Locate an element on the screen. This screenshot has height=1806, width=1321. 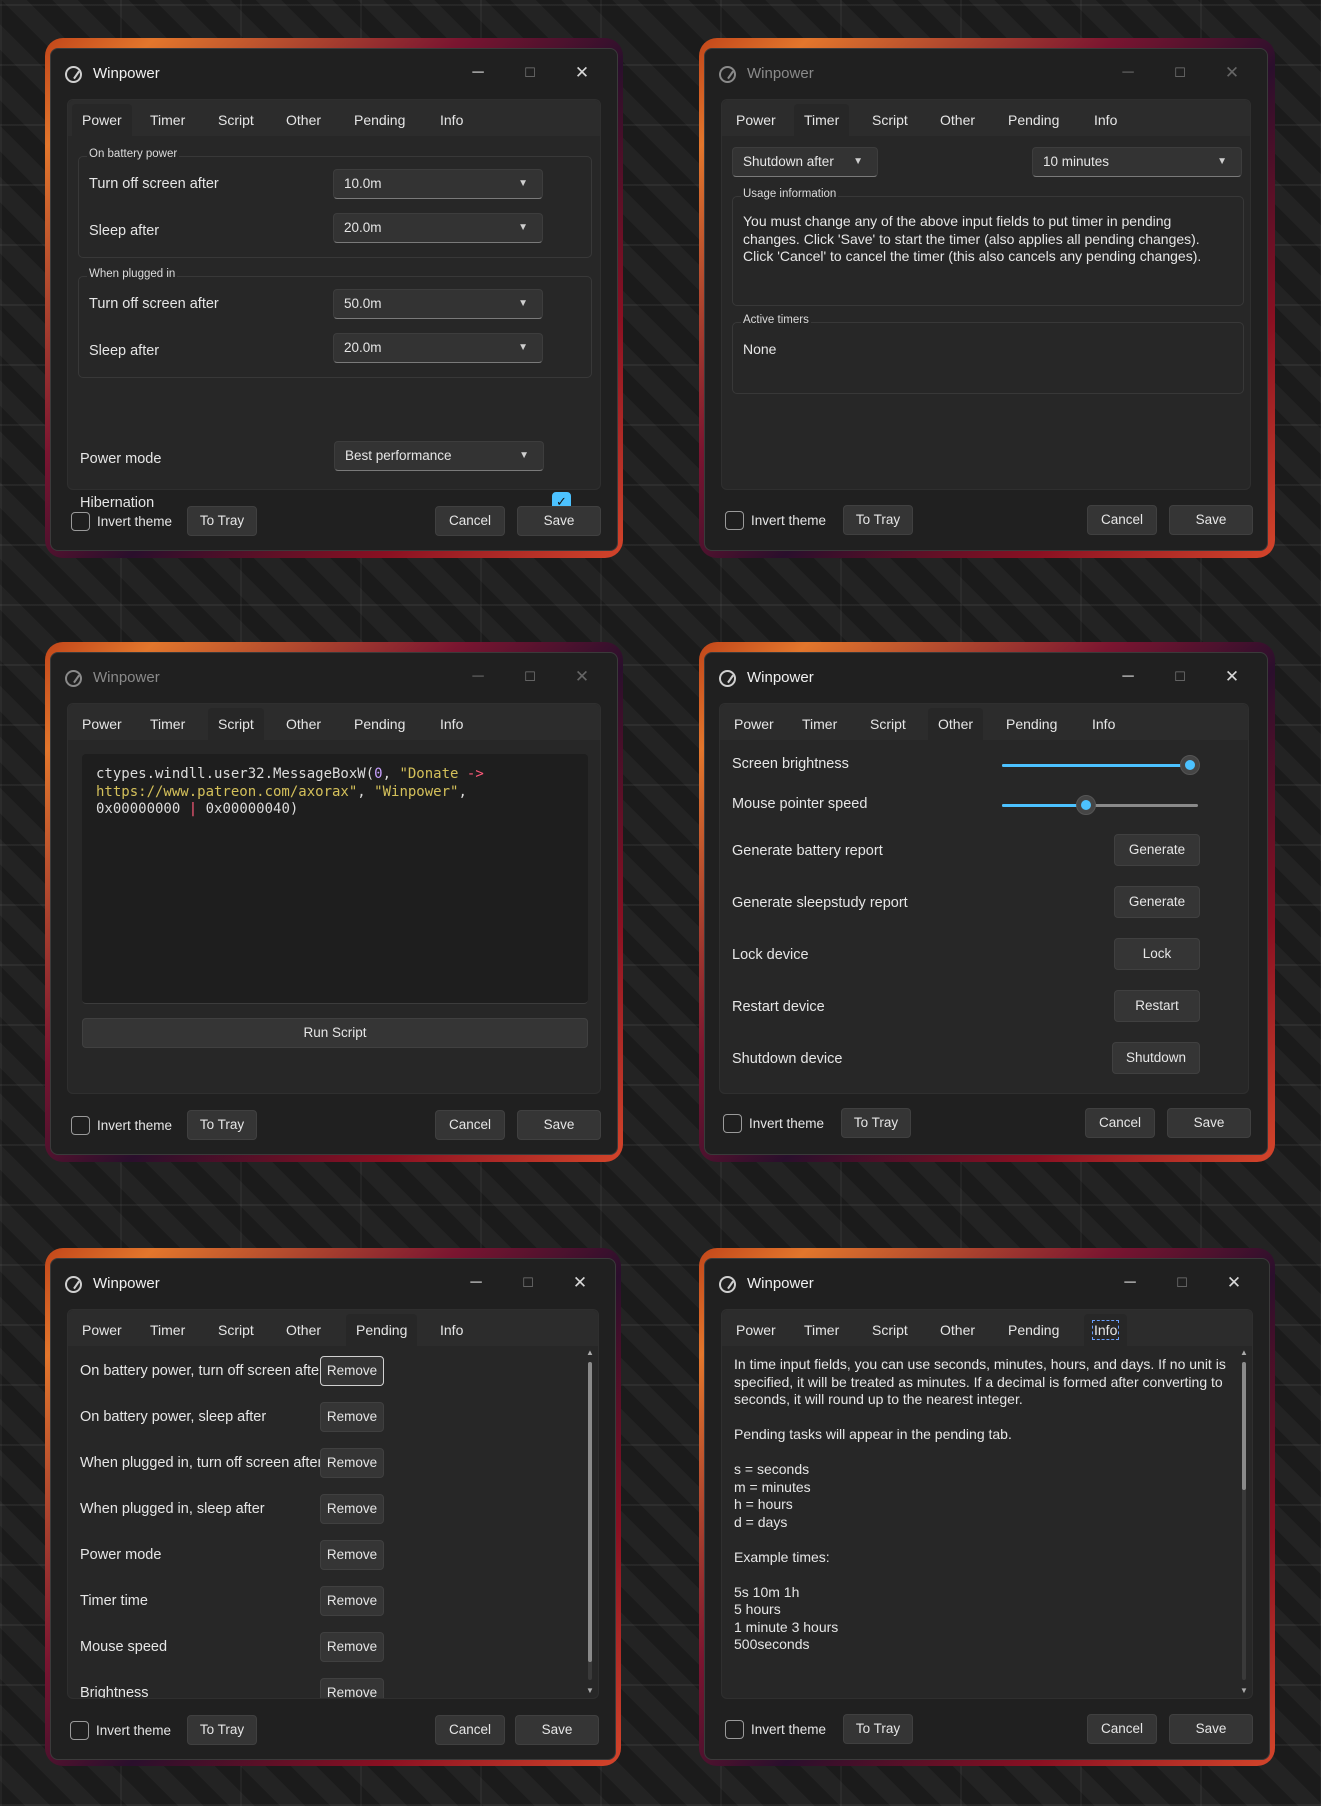
pending-scrollbar is located at coordinates (590, 1521).